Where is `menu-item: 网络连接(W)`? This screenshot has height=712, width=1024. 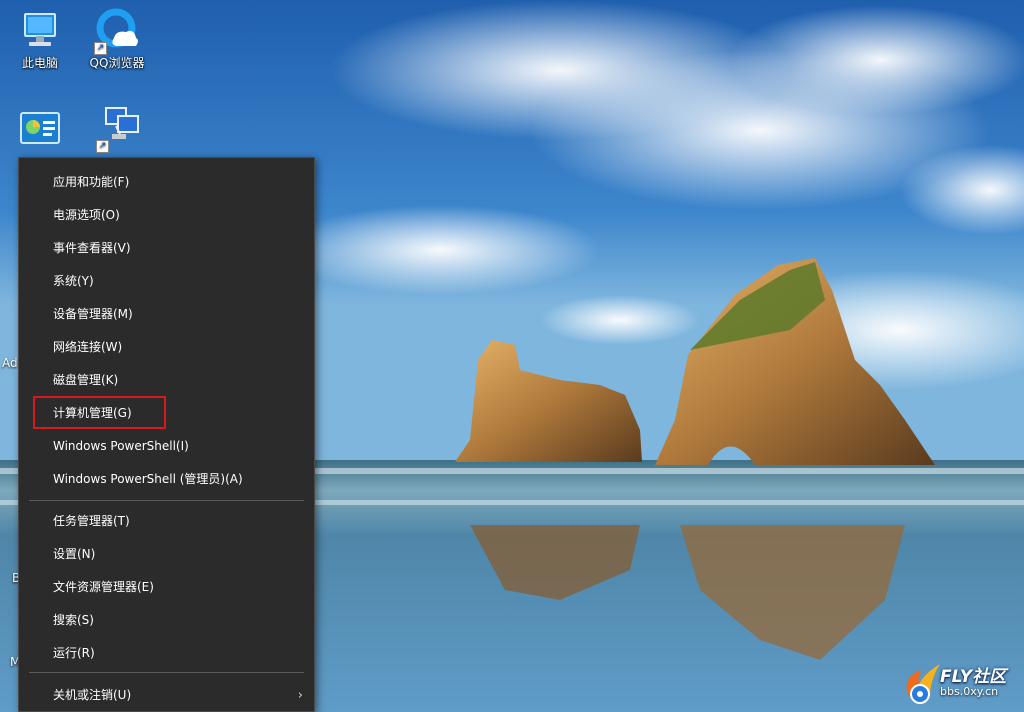 menu-item: 网络连接(W) is located at coordinates (166, 347).